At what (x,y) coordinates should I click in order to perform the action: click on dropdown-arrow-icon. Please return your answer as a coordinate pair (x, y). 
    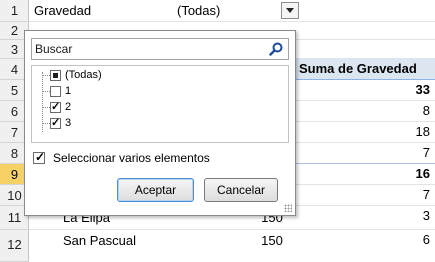
    Looking at the image, I should click on (290, 10).